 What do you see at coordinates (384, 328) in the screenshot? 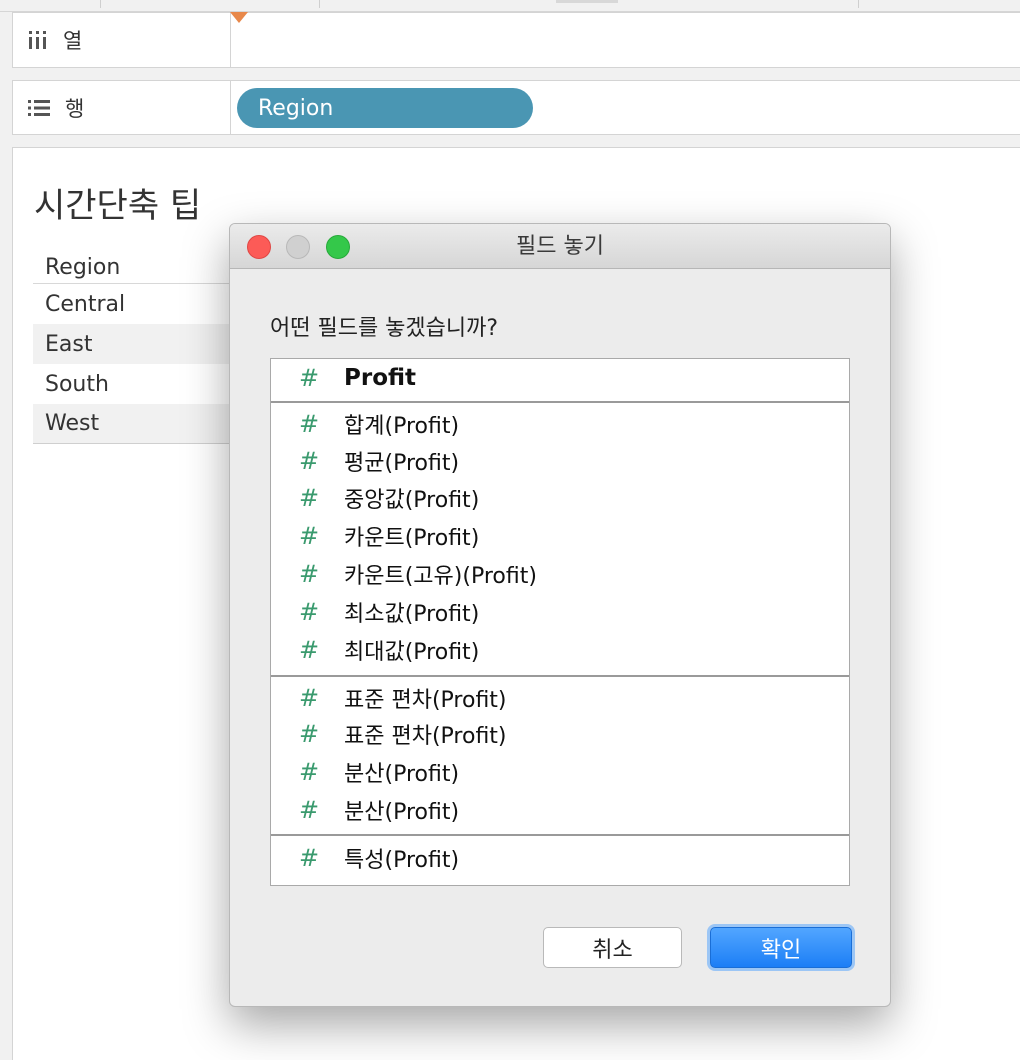
I see `dialog-question: 어떤 필드를 놓겠습니까?` at bounding box center [384, 328].